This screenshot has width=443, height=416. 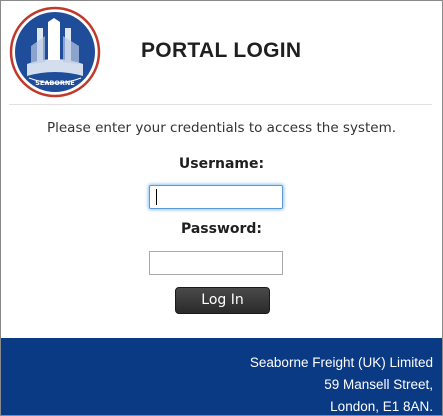 I want to click on username-label: Username:, so click(x=221, y=164).